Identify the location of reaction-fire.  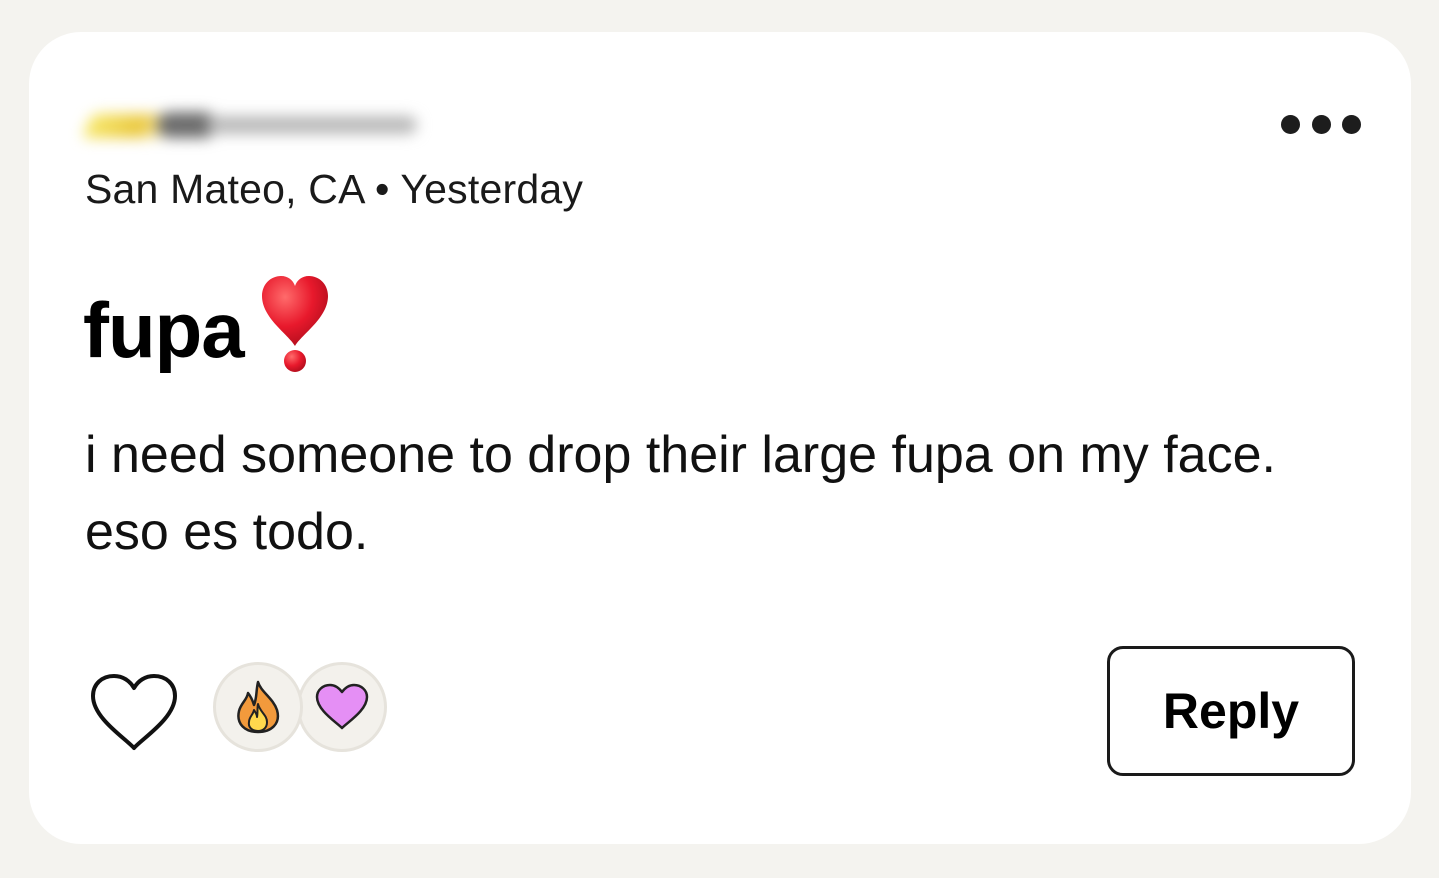
(258, 707).